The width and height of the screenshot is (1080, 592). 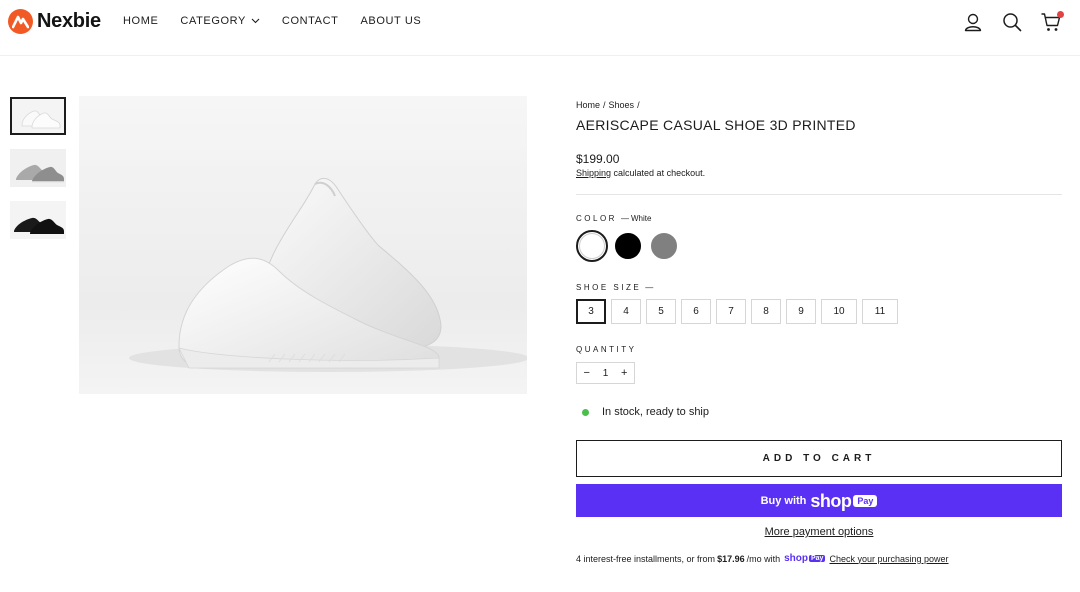 I want to click on size-option: 8, so click(x=766, y=311).